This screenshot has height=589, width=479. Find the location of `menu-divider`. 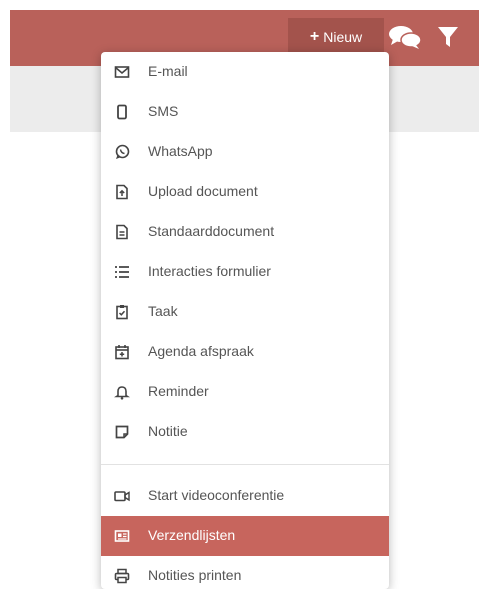

menu-divider is located at coordinates (245, 464).